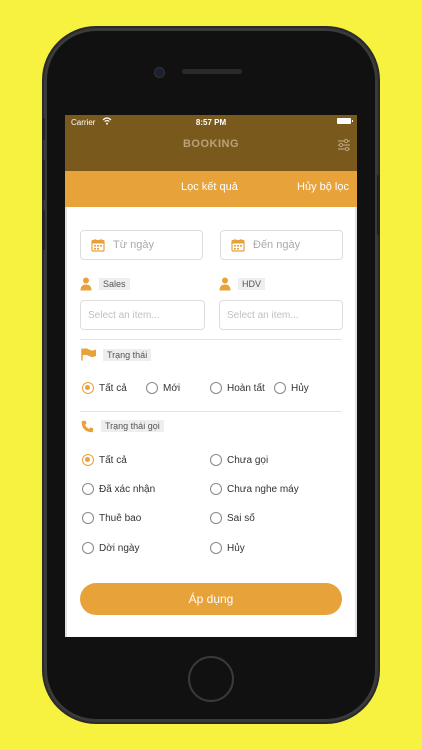 This screenshot has height=750, width=422. What do you see at coordinates (120, 518) in the screenshot?
I see `call-option-label: Thuê bao` at bounding box center [120, 518].